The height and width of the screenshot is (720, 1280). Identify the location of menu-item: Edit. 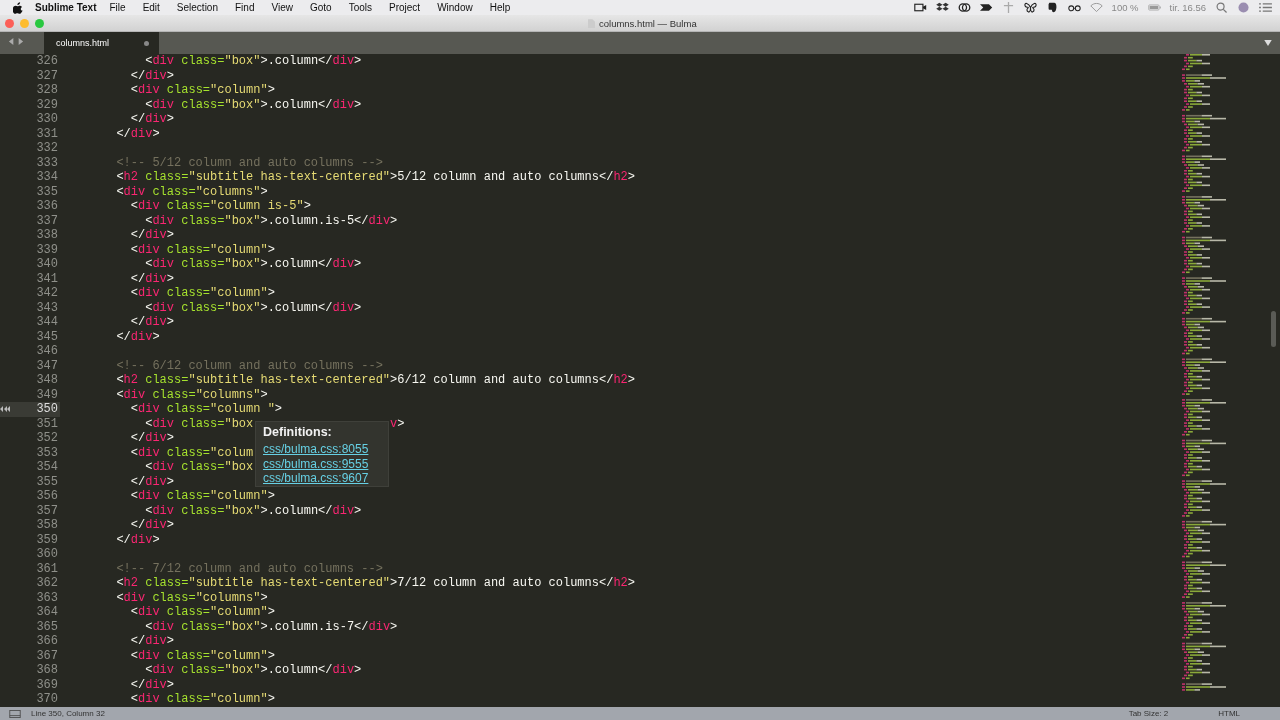
(151, 7).